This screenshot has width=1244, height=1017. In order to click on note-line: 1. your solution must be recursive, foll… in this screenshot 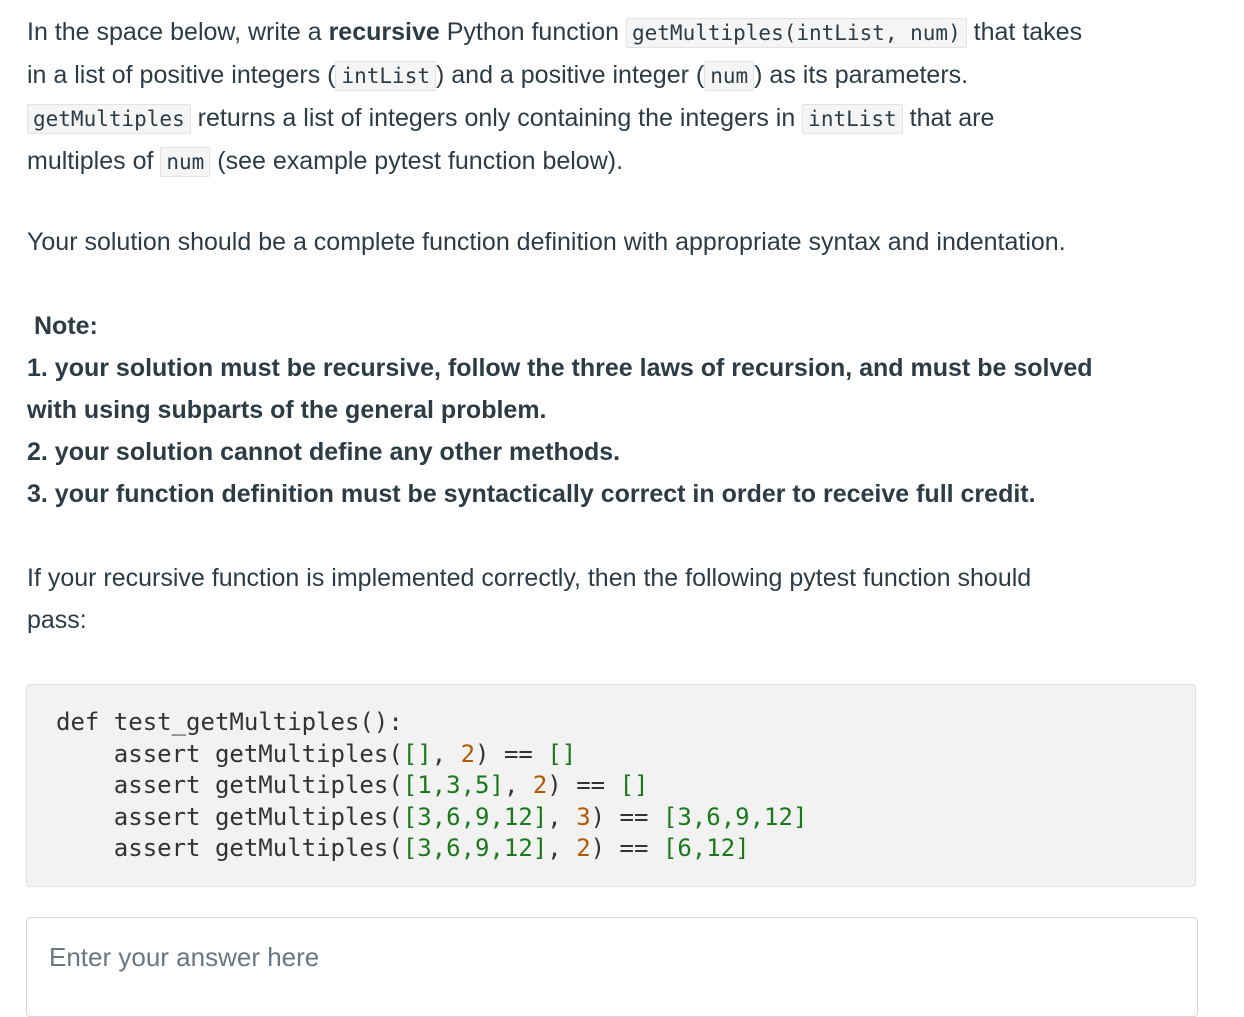, I will do `click(560, 368)`.